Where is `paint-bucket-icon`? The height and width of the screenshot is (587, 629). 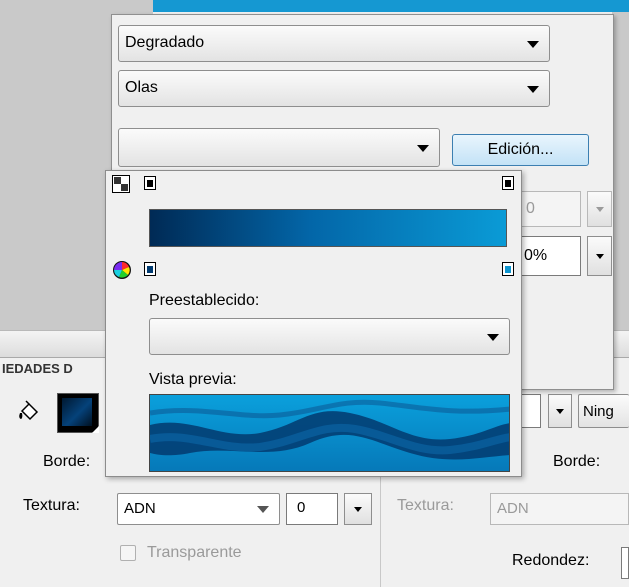 paint-bucket-icon is located at coordinates (29, 412).